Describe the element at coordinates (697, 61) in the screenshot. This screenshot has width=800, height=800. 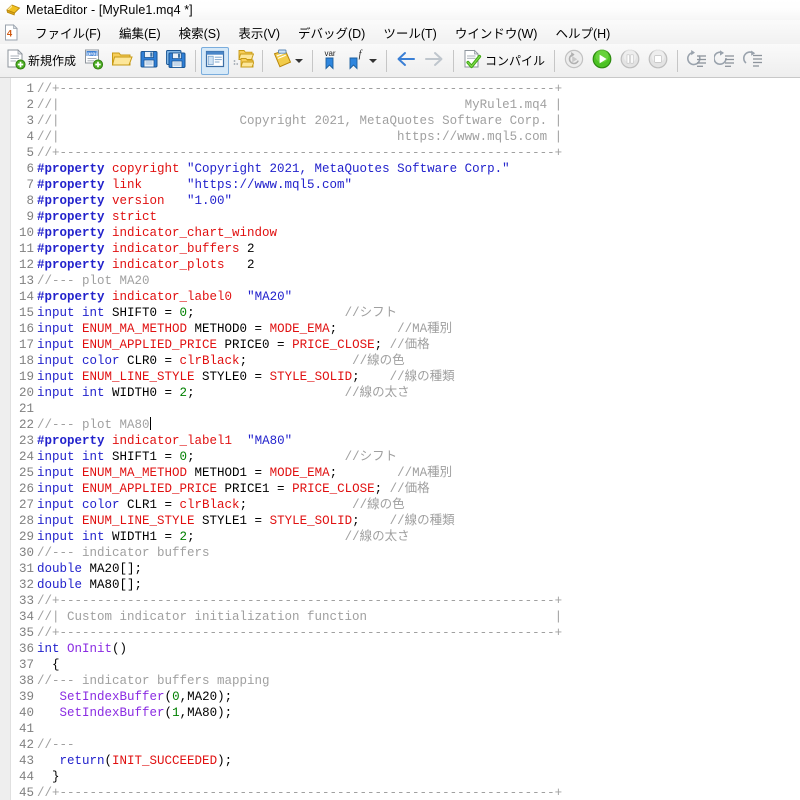
I see `step-into-button` at that location.